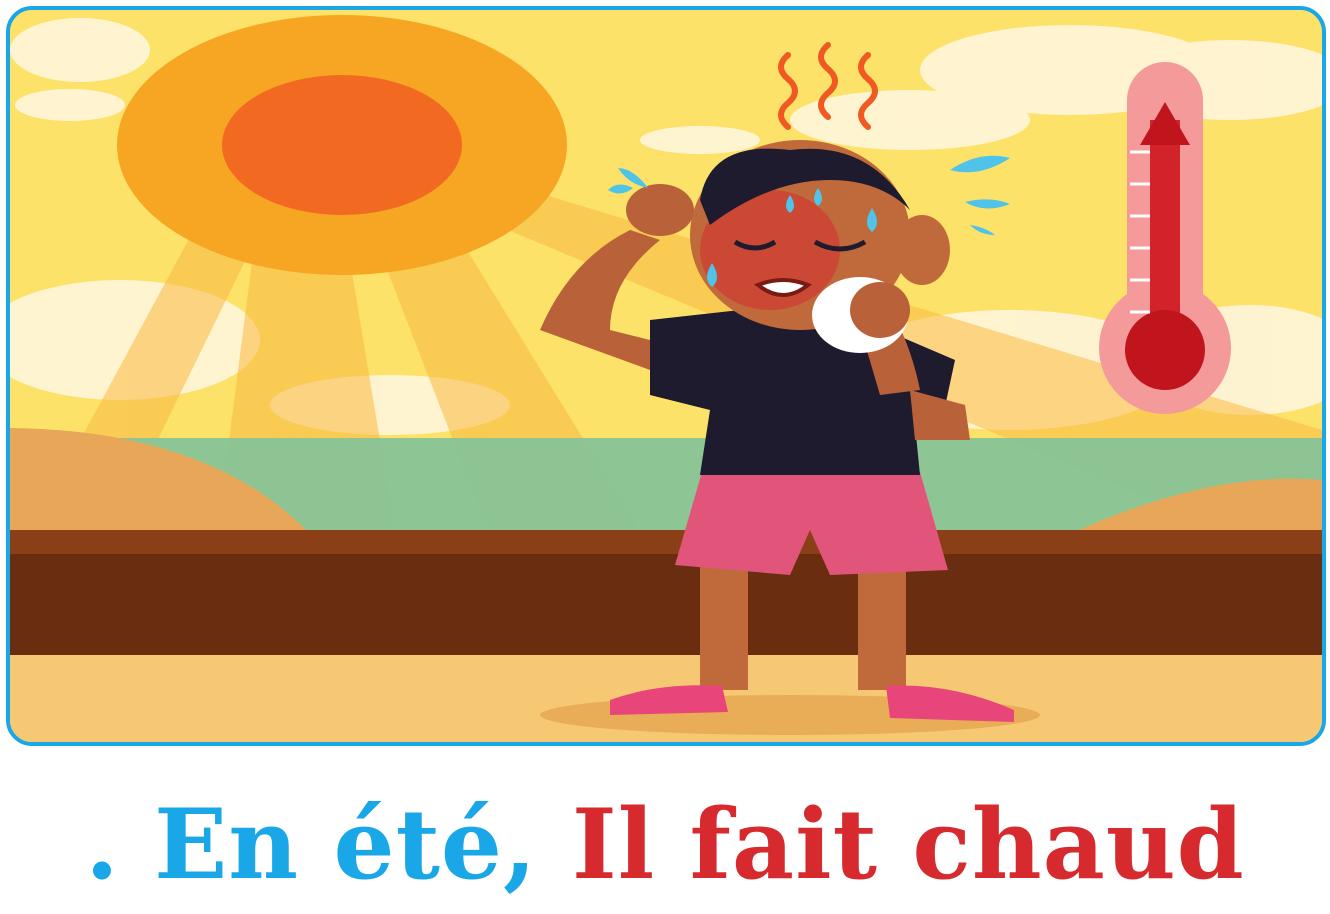 This screenshot has width=1330, height=914. Describe the element at coordinates (342, 145) in the screenshot. I see `sun-icon` at that location.